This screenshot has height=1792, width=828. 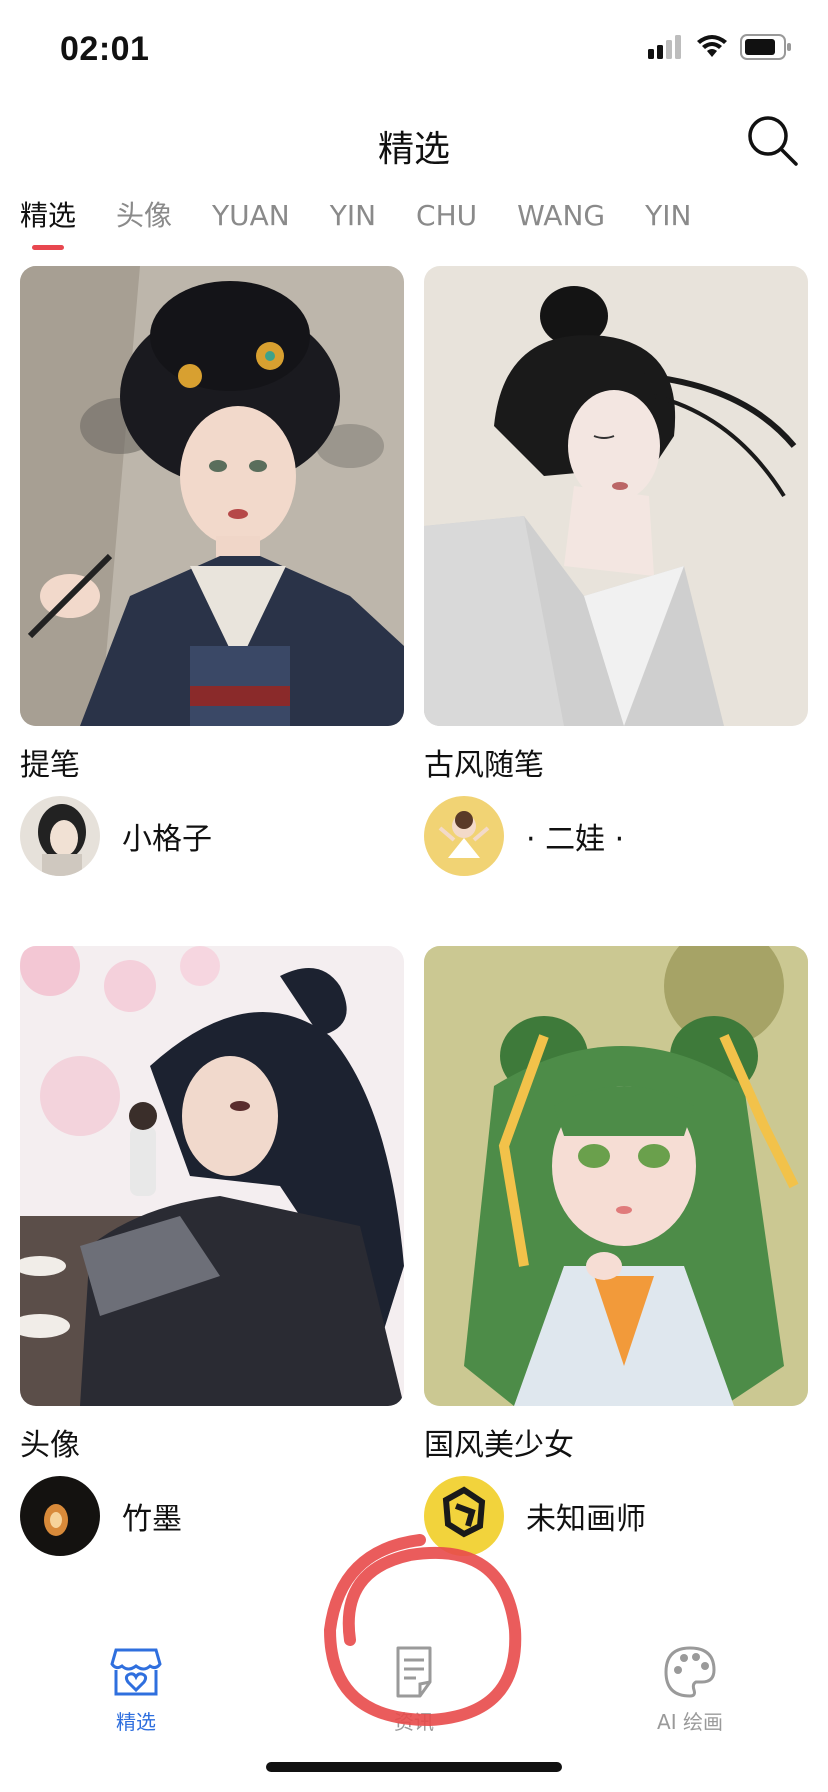 I want to click on page-title: 精选, so click(x=413, y=149).